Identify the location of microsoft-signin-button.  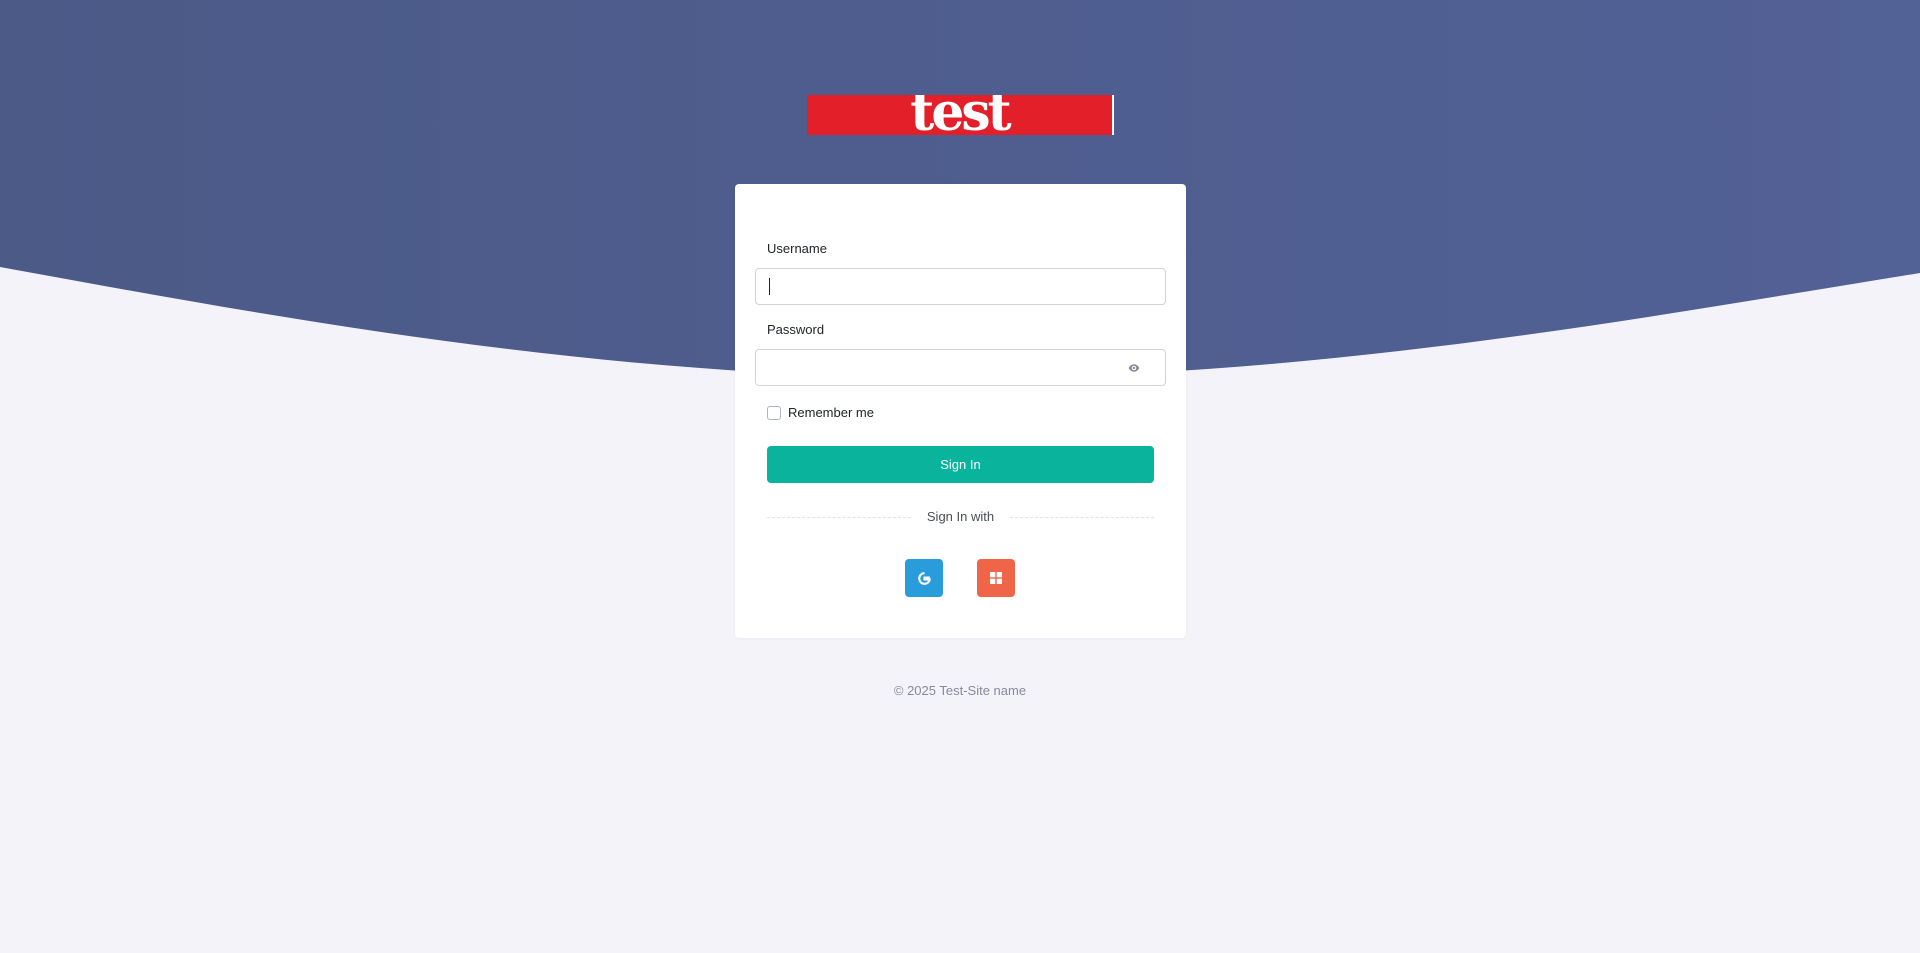
(996, 578).